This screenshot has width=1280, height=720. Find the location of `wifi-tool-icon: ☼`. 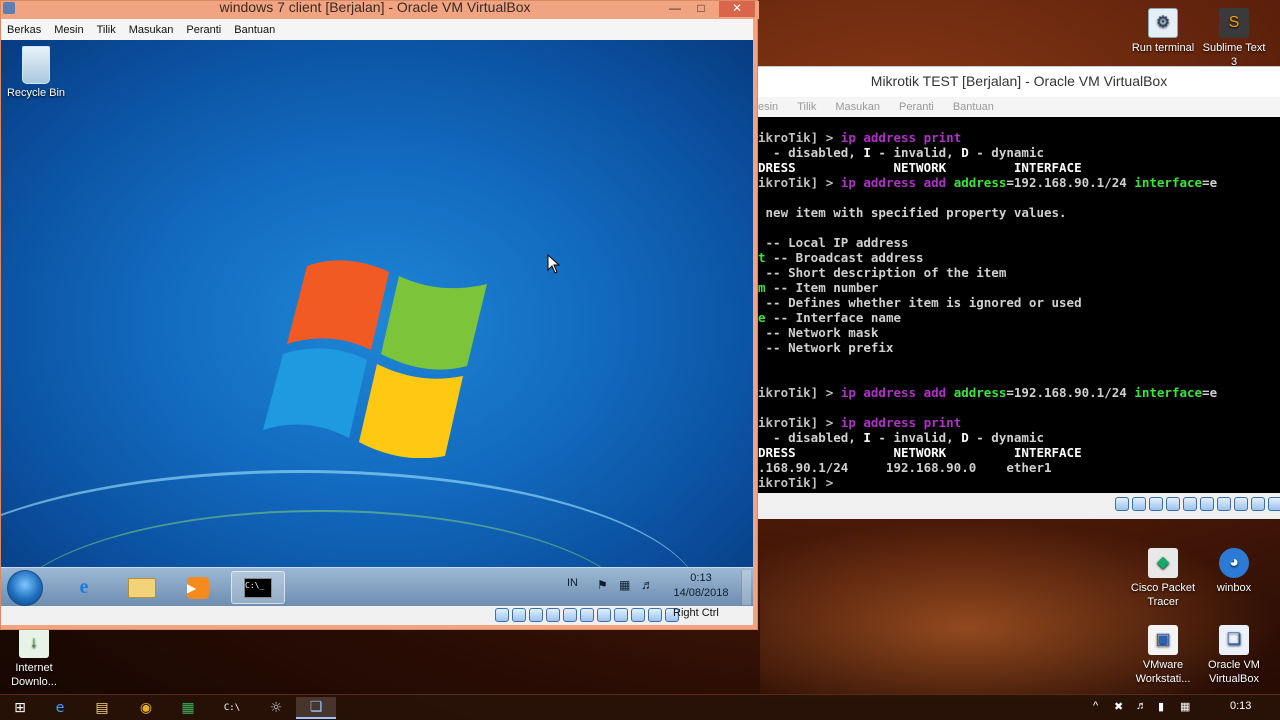

wifi-tool-icon: ☼ is located at coordinates (276, 708).